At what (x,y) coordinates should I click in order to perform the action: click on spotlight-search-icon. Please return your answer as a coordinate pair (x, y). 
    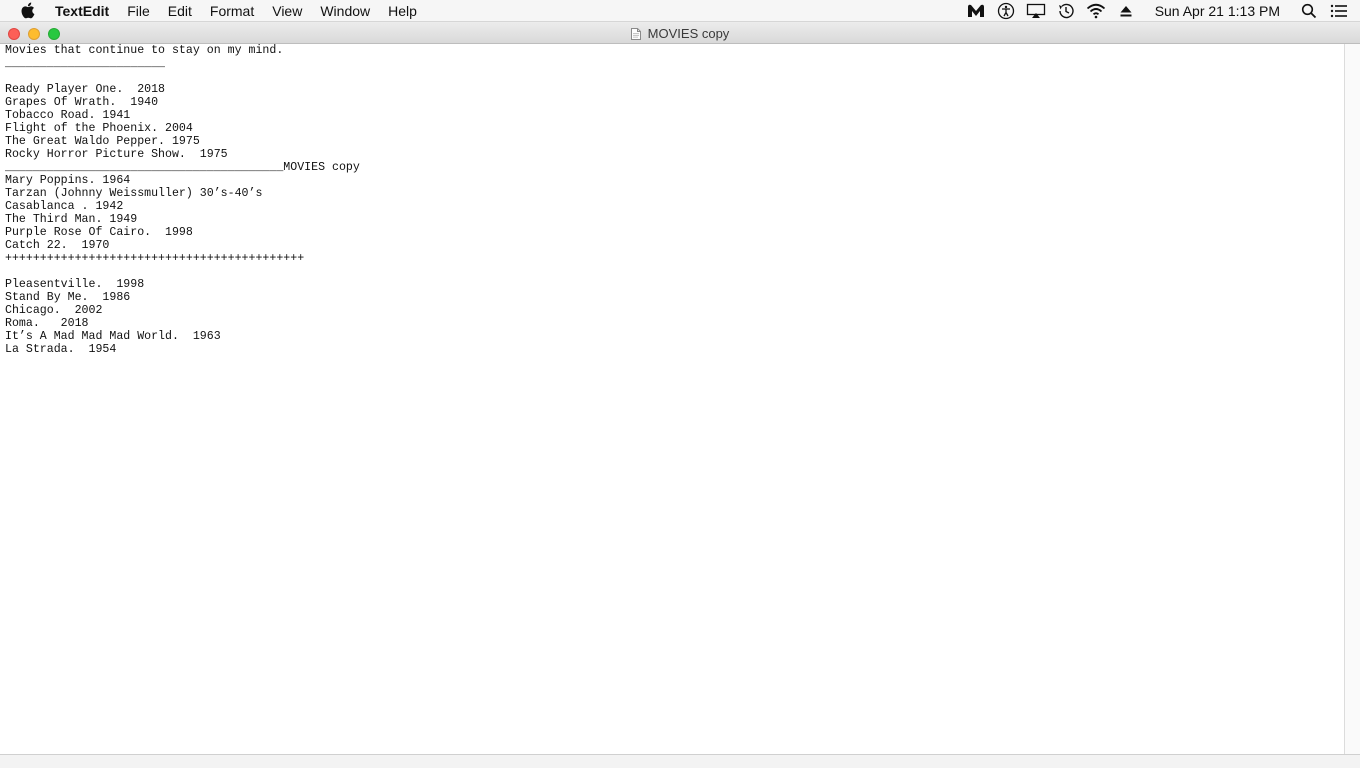
    Looking at the image, I should click on (1309, 11).